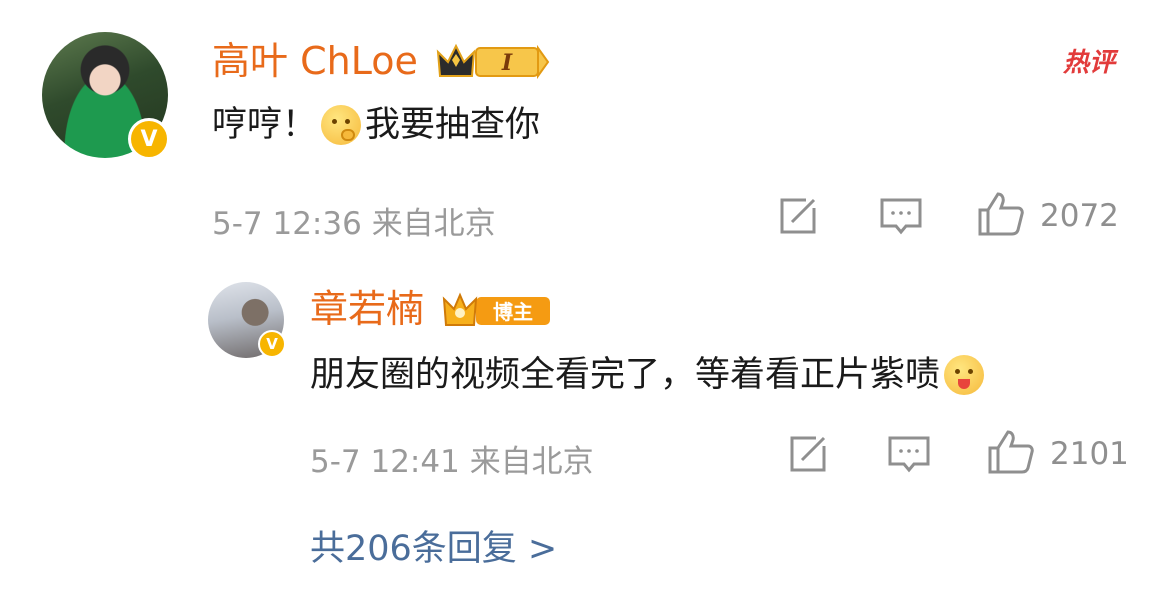 Image resolution: width=1170 pixels, height=593 pixels. I want to click on reply-user-name: 章若楠, so click(367, 309).